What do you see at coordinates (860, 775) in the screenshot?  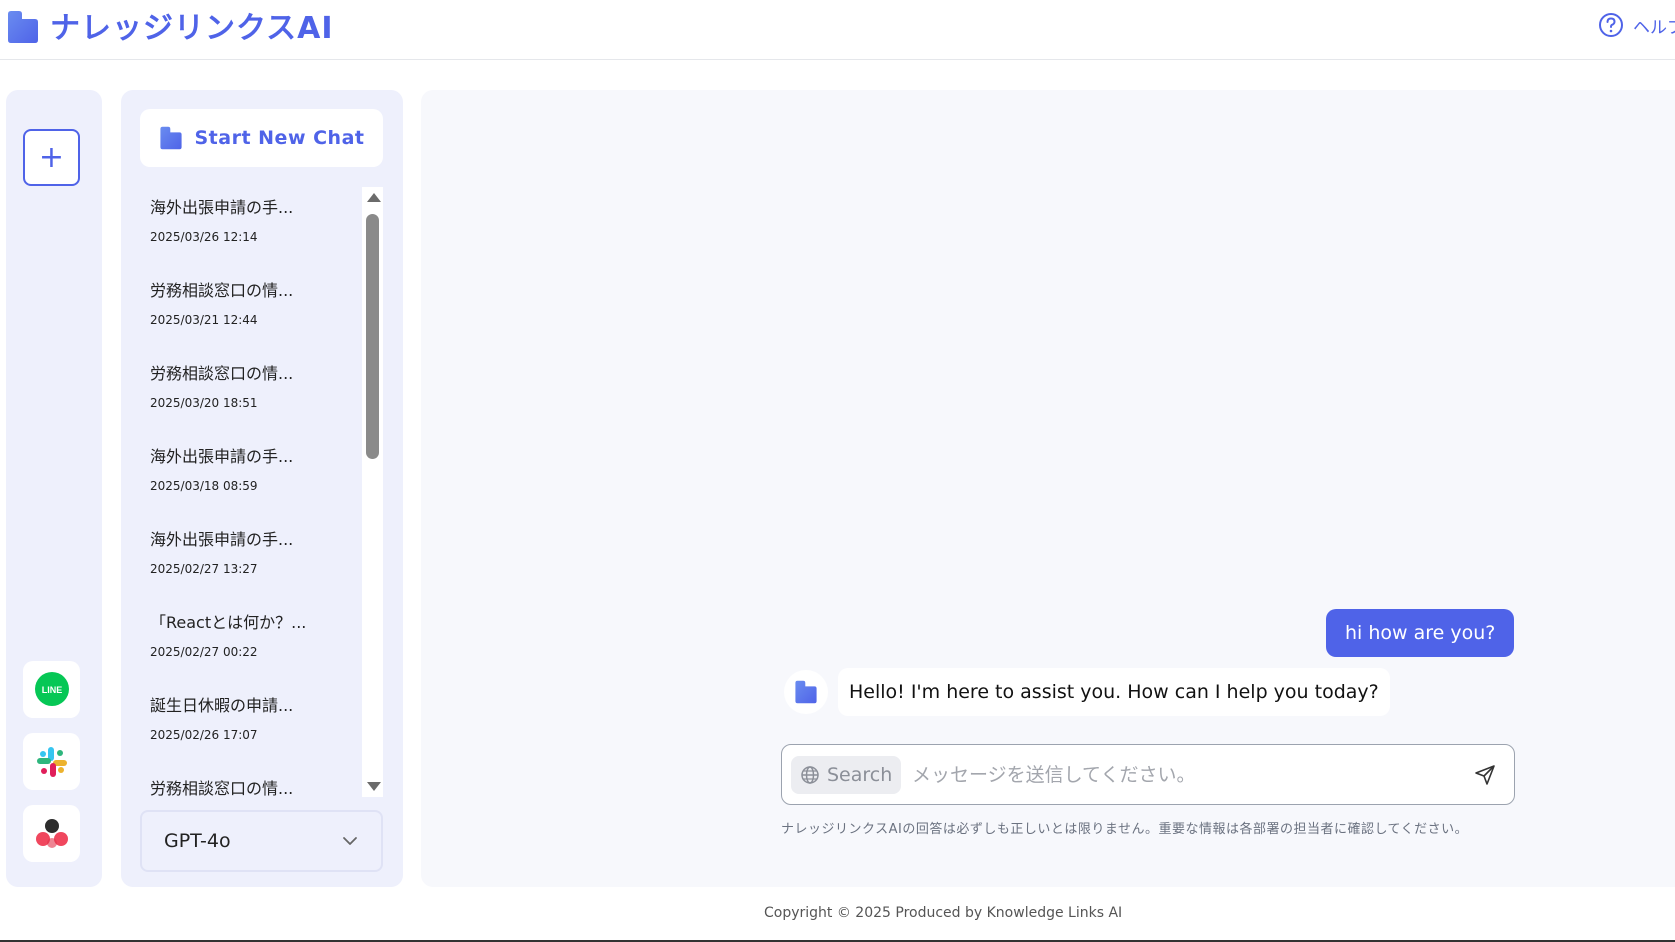 I see `search-toggle-label: Search` at bounding box center [860, 775].